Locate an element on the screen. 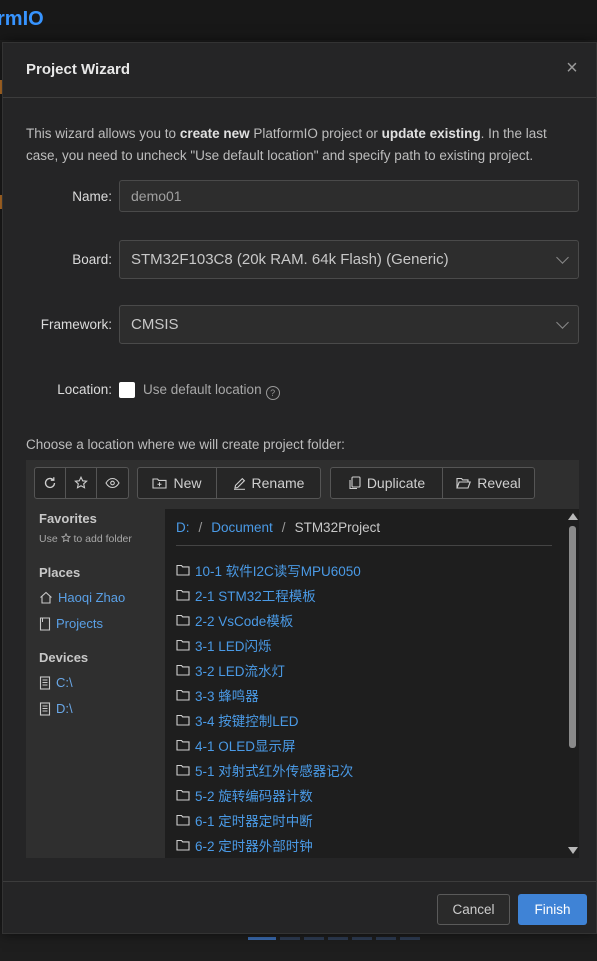 The image size is (597, 961). list-item: 2-1 STM32工程模板 is located at coordinates (268, 594).